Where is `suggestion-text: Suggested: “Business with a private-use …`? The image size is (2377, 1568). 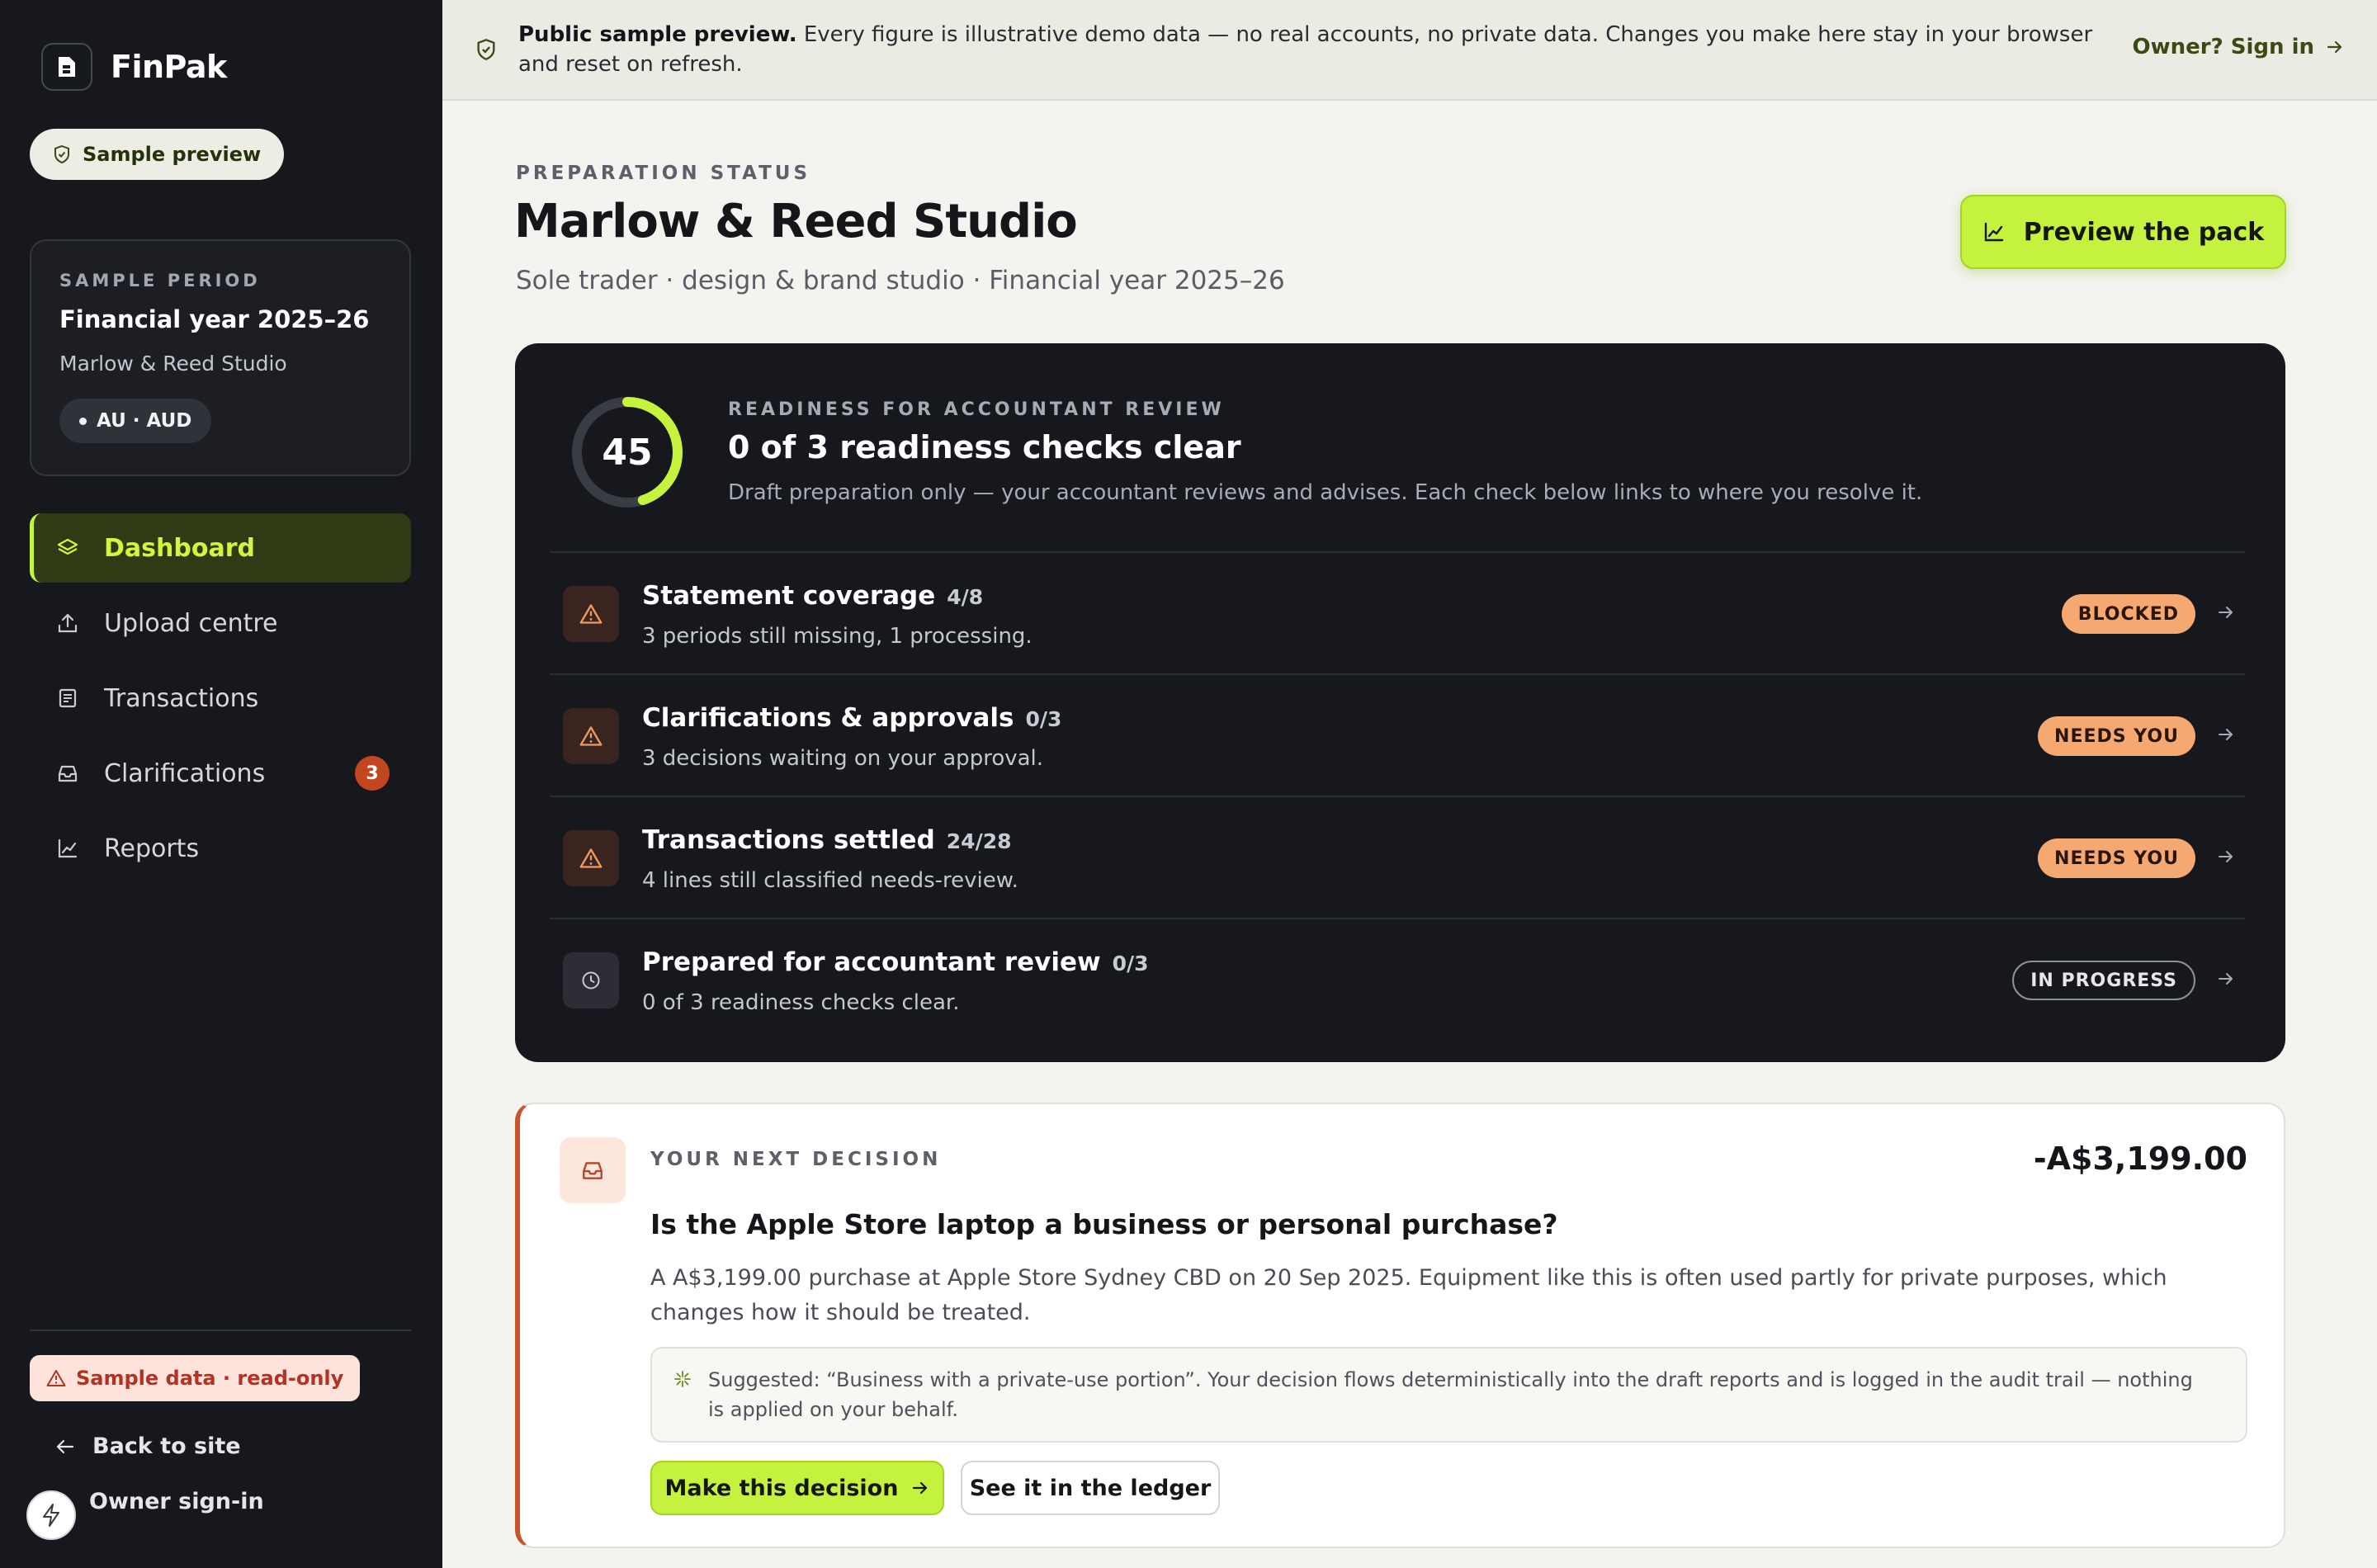
suggestion-text: Suggested: “Business with a private-use … is located at coordinates (1450, 1394).